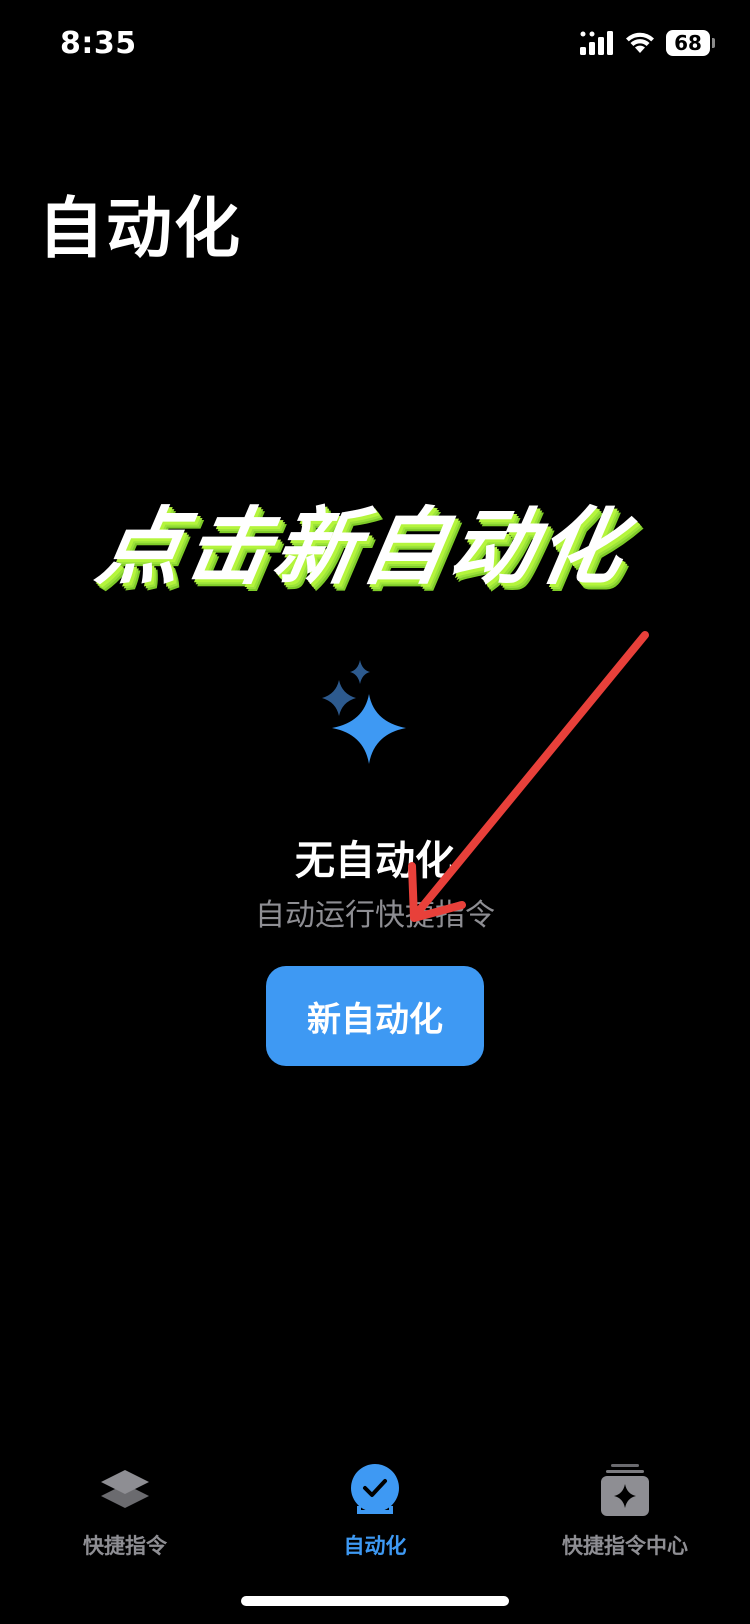 The image size is (750, 1624). I want to click on tab-gallery: 快捷指令中心, so click(625, 1510).